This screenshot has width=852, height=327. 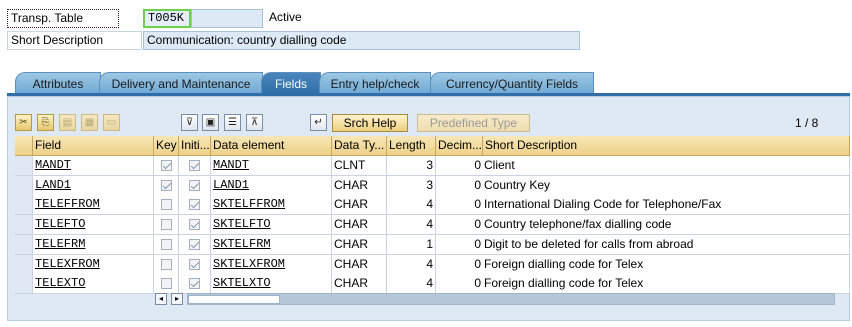 What do you see at coordinates (58, 83) in the screenshot?
I see `tab-attributes: Attributes` at bounding box center [58, 83].